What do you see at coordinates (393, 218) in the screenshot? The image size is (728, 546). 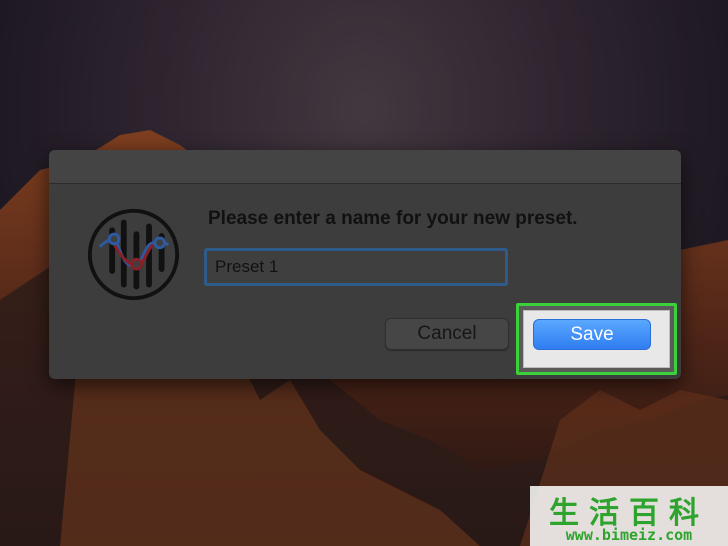 I see `dialog-prompt: Please enter a name for your new preset.` at bounding box center [393, 218].